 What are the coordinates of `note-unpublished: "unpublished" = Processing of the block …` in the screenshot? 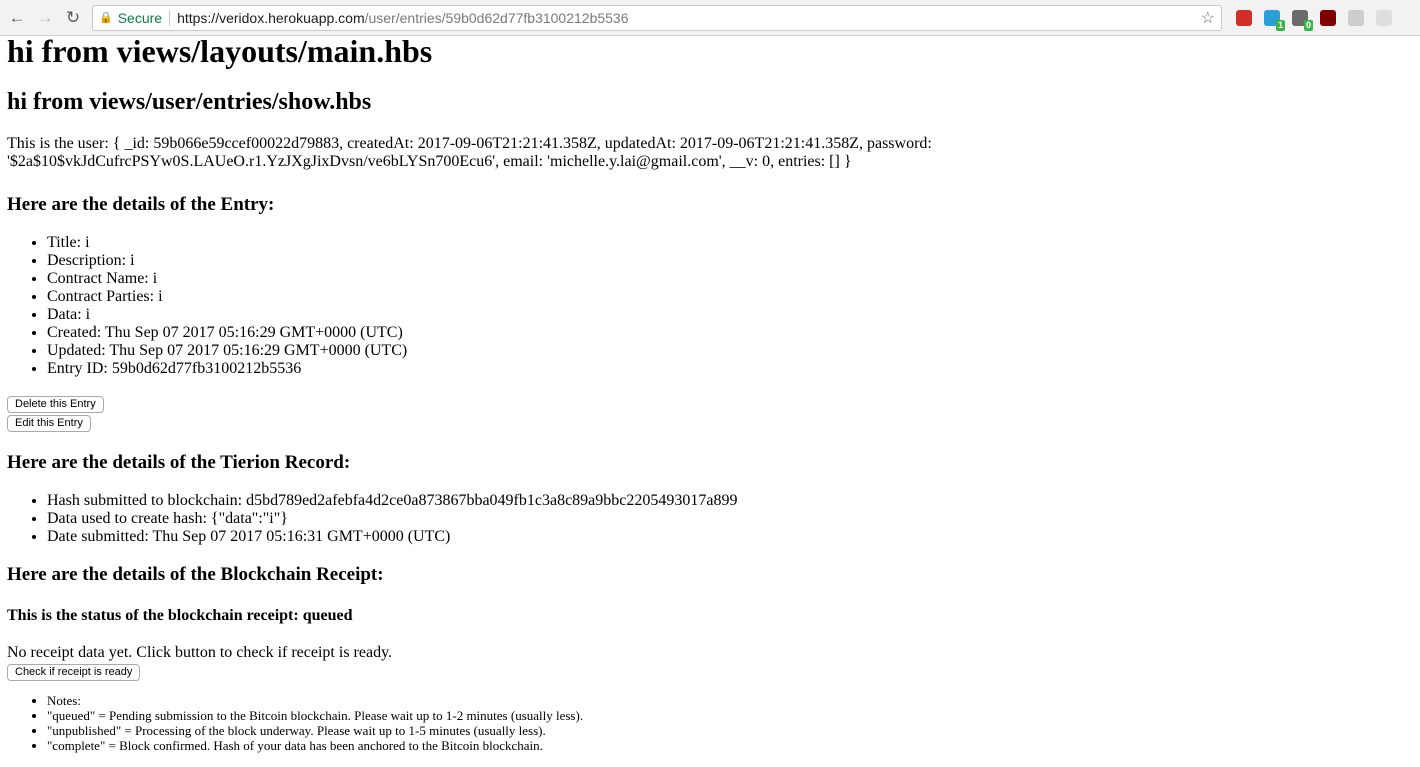 It's located at (730, 730).